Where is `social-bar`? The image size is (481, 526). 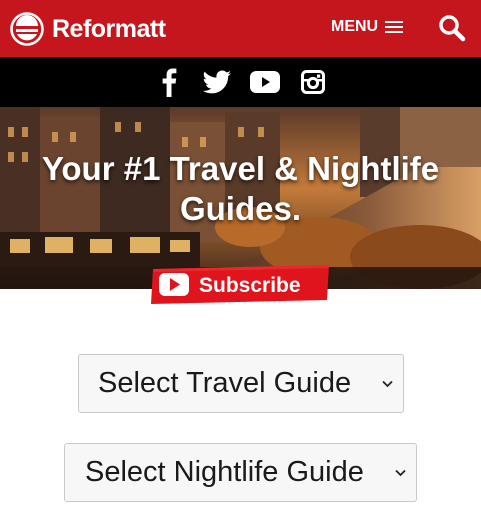
social-bar is located at coordinates (240, 82).